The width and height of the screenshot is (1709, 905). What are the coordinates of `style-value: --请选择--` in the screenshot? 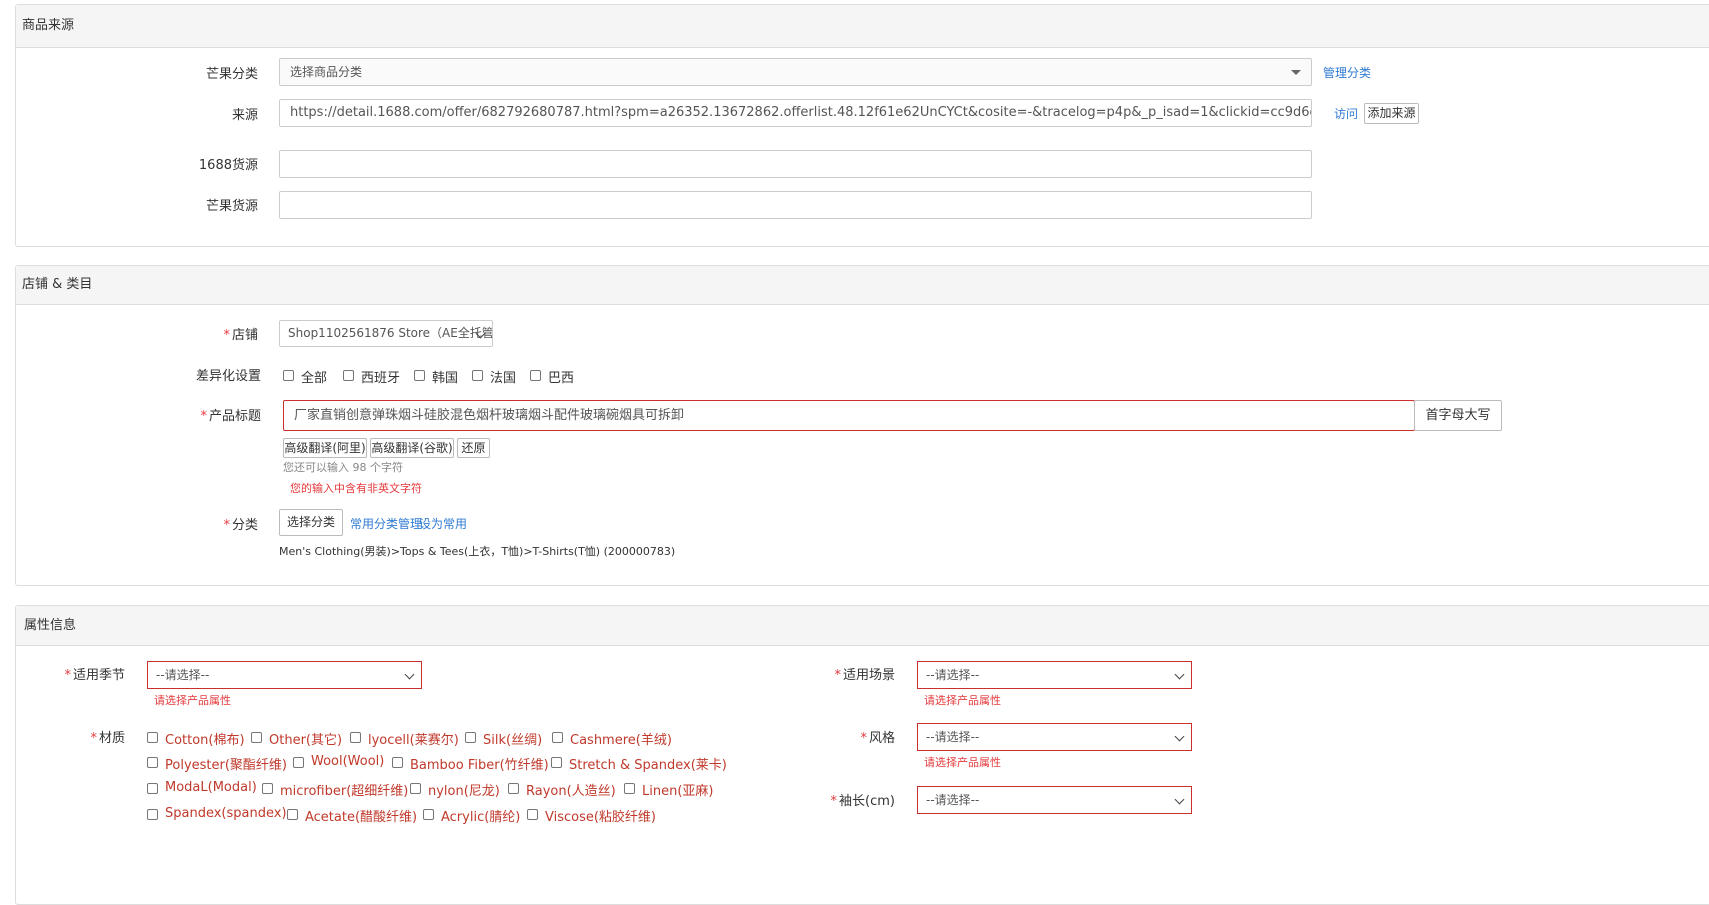 It's located at (953, 737).